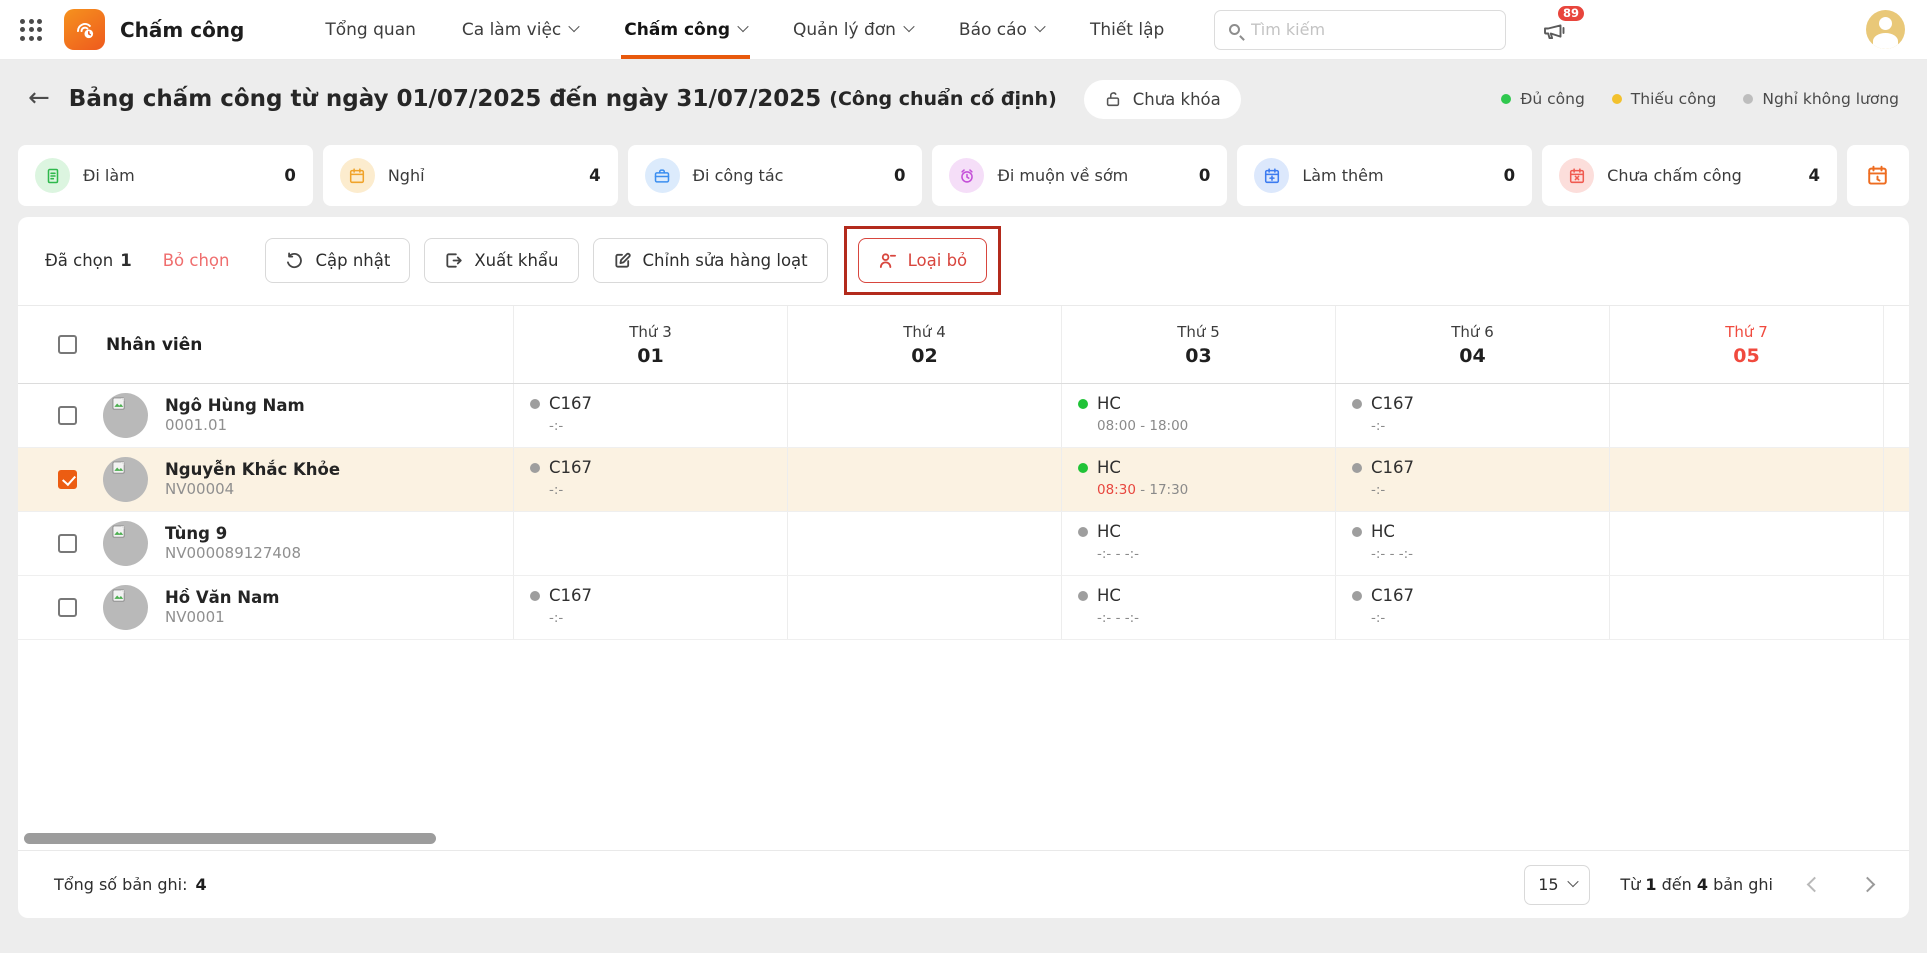  I want to click on search-input, so click(1371, 29).